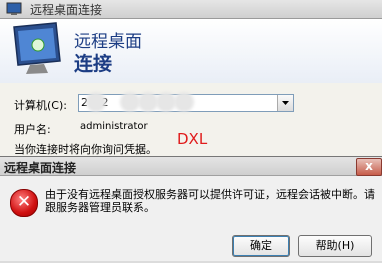  I want to click on username-label: 用户名:, so click(32, 129).